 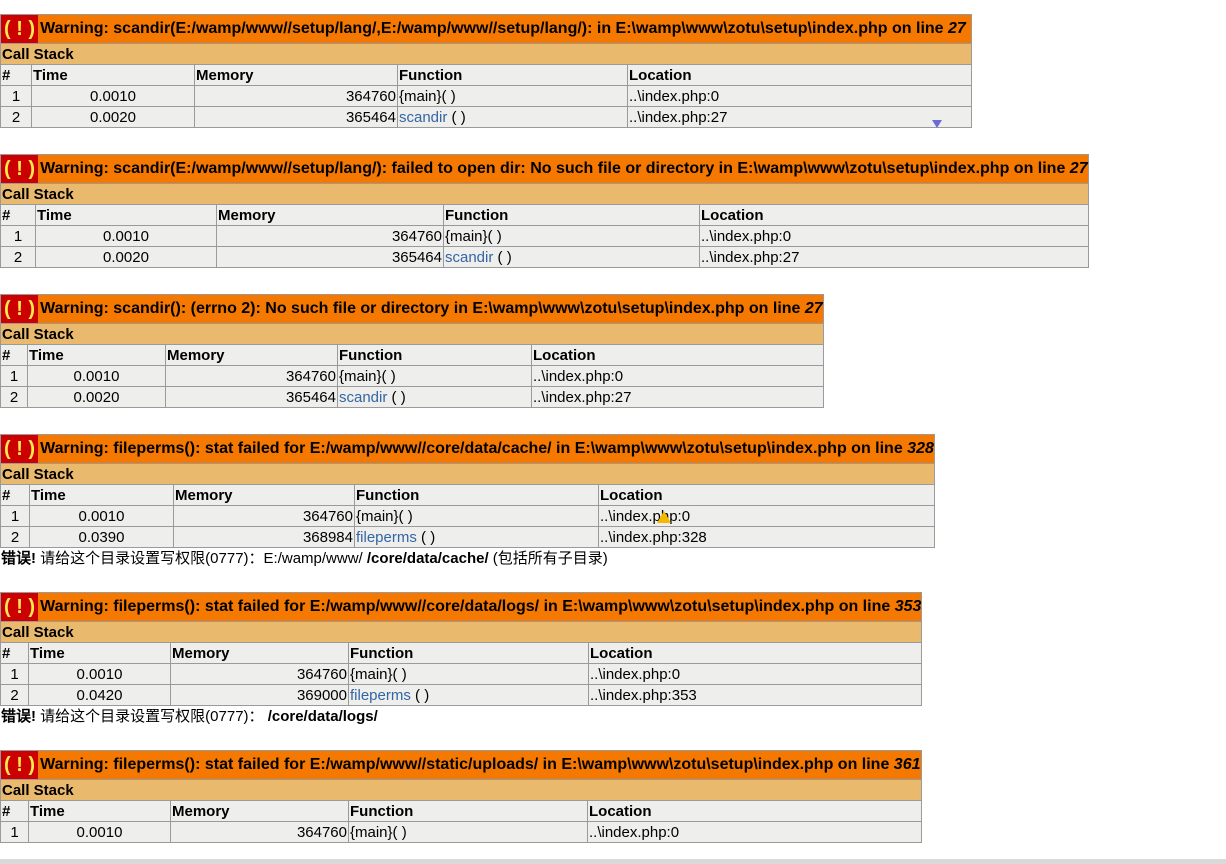 What do you see at coordinates (259, 695) in the screenshot?
I see `row-memory: 369000` at bounding box center [259, 695].